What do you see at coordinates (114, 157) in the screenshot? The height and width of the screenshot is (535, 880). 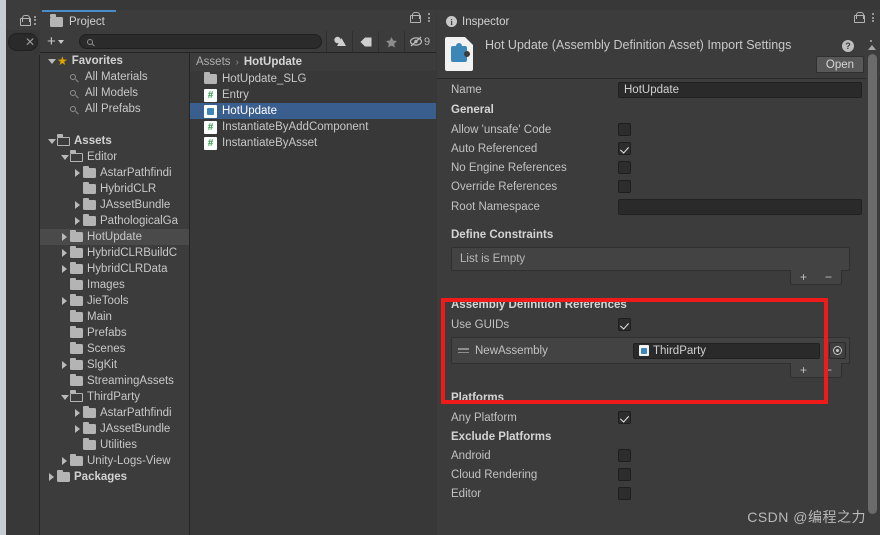 I see `tree-item-editor: Editor` at bounding box center [114, 157].